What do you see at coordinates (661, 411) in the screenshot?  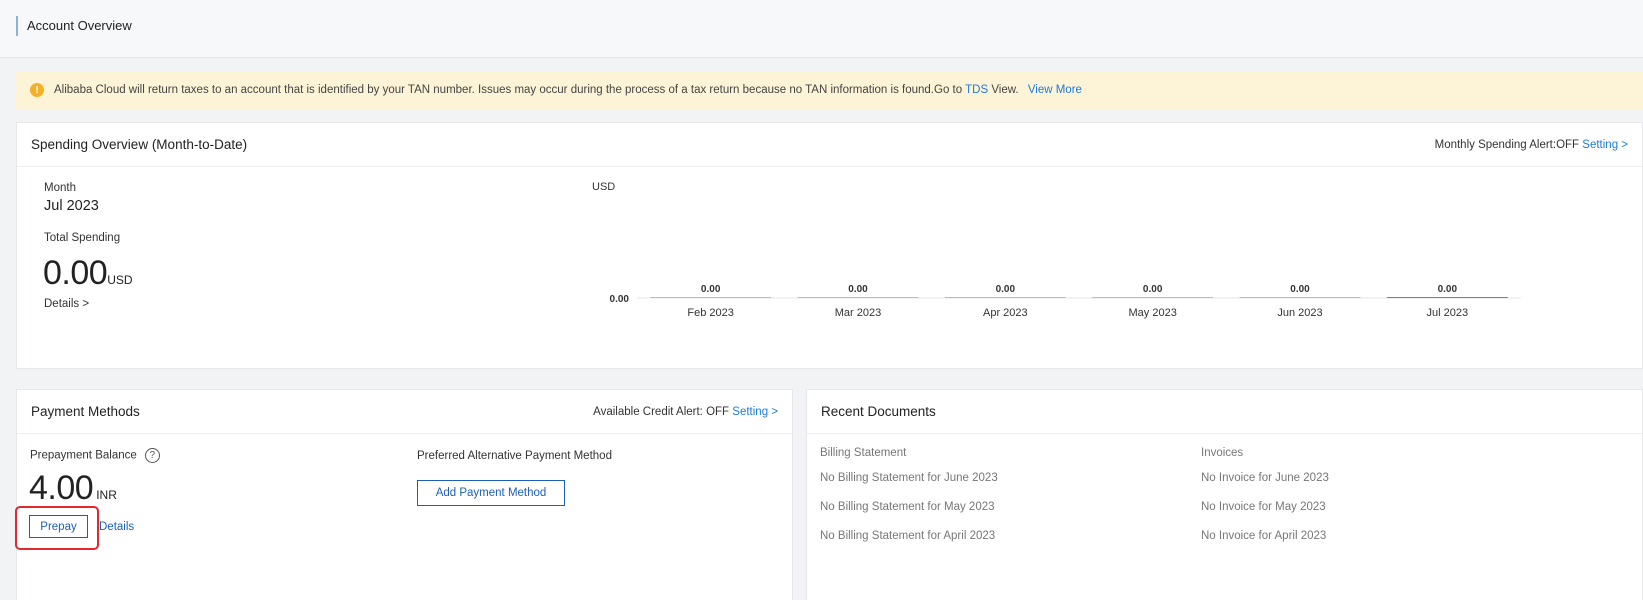 I see `credit-alert-text: Available Credit Alert: OFF` at bounding box center [661, 411].